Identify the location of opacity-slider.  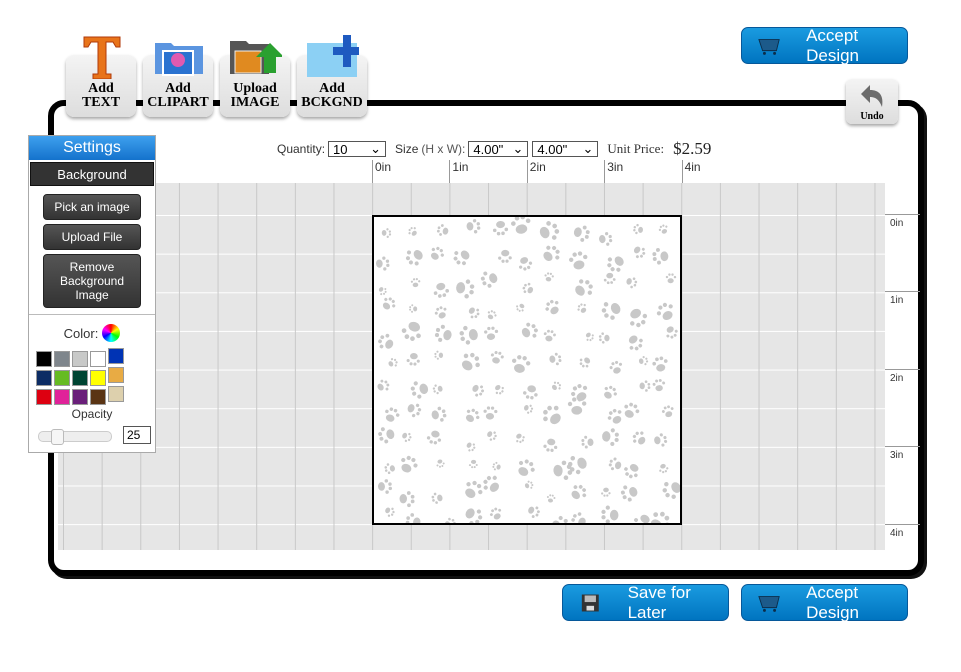
(75, 437).